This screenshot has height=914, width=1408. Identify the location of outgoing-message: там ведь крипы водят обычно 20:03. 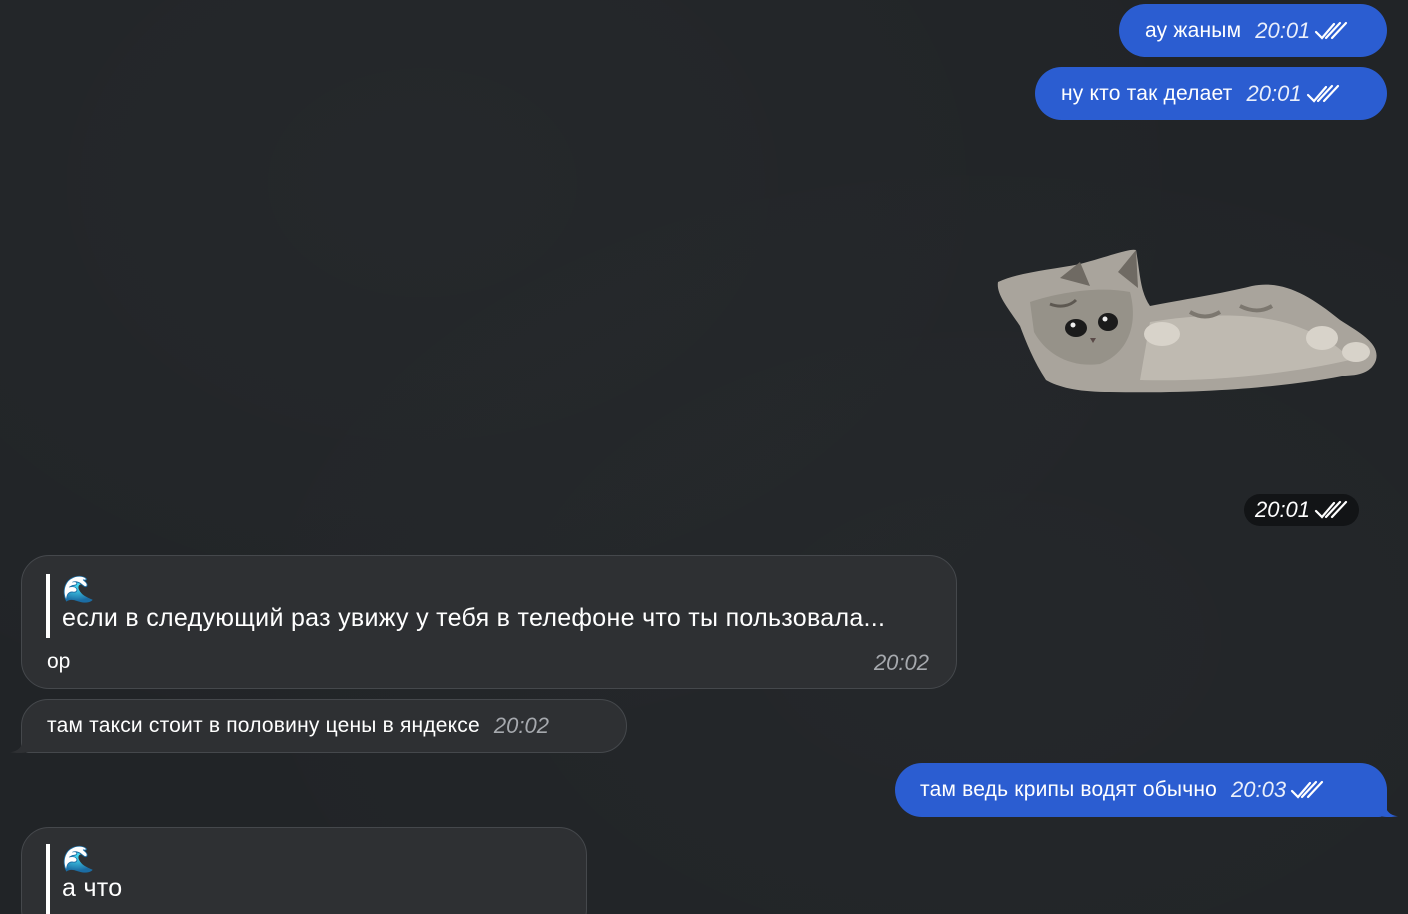
(1141, 790).